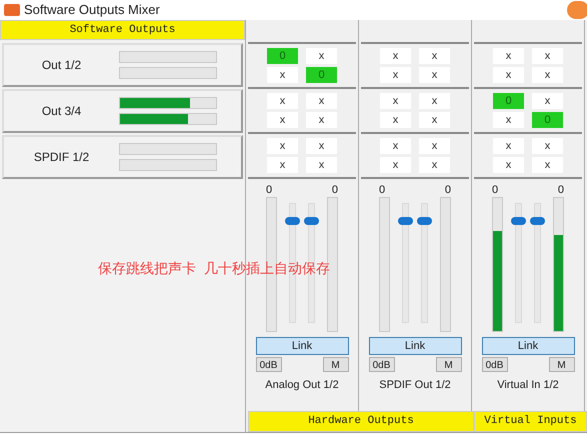 This screenshot has width=587, height=447. What do you see at coordinates (61, 157) in the screenshot?
I see `channel-label: SPDIF 1/2` at bounding box center [61, 157].